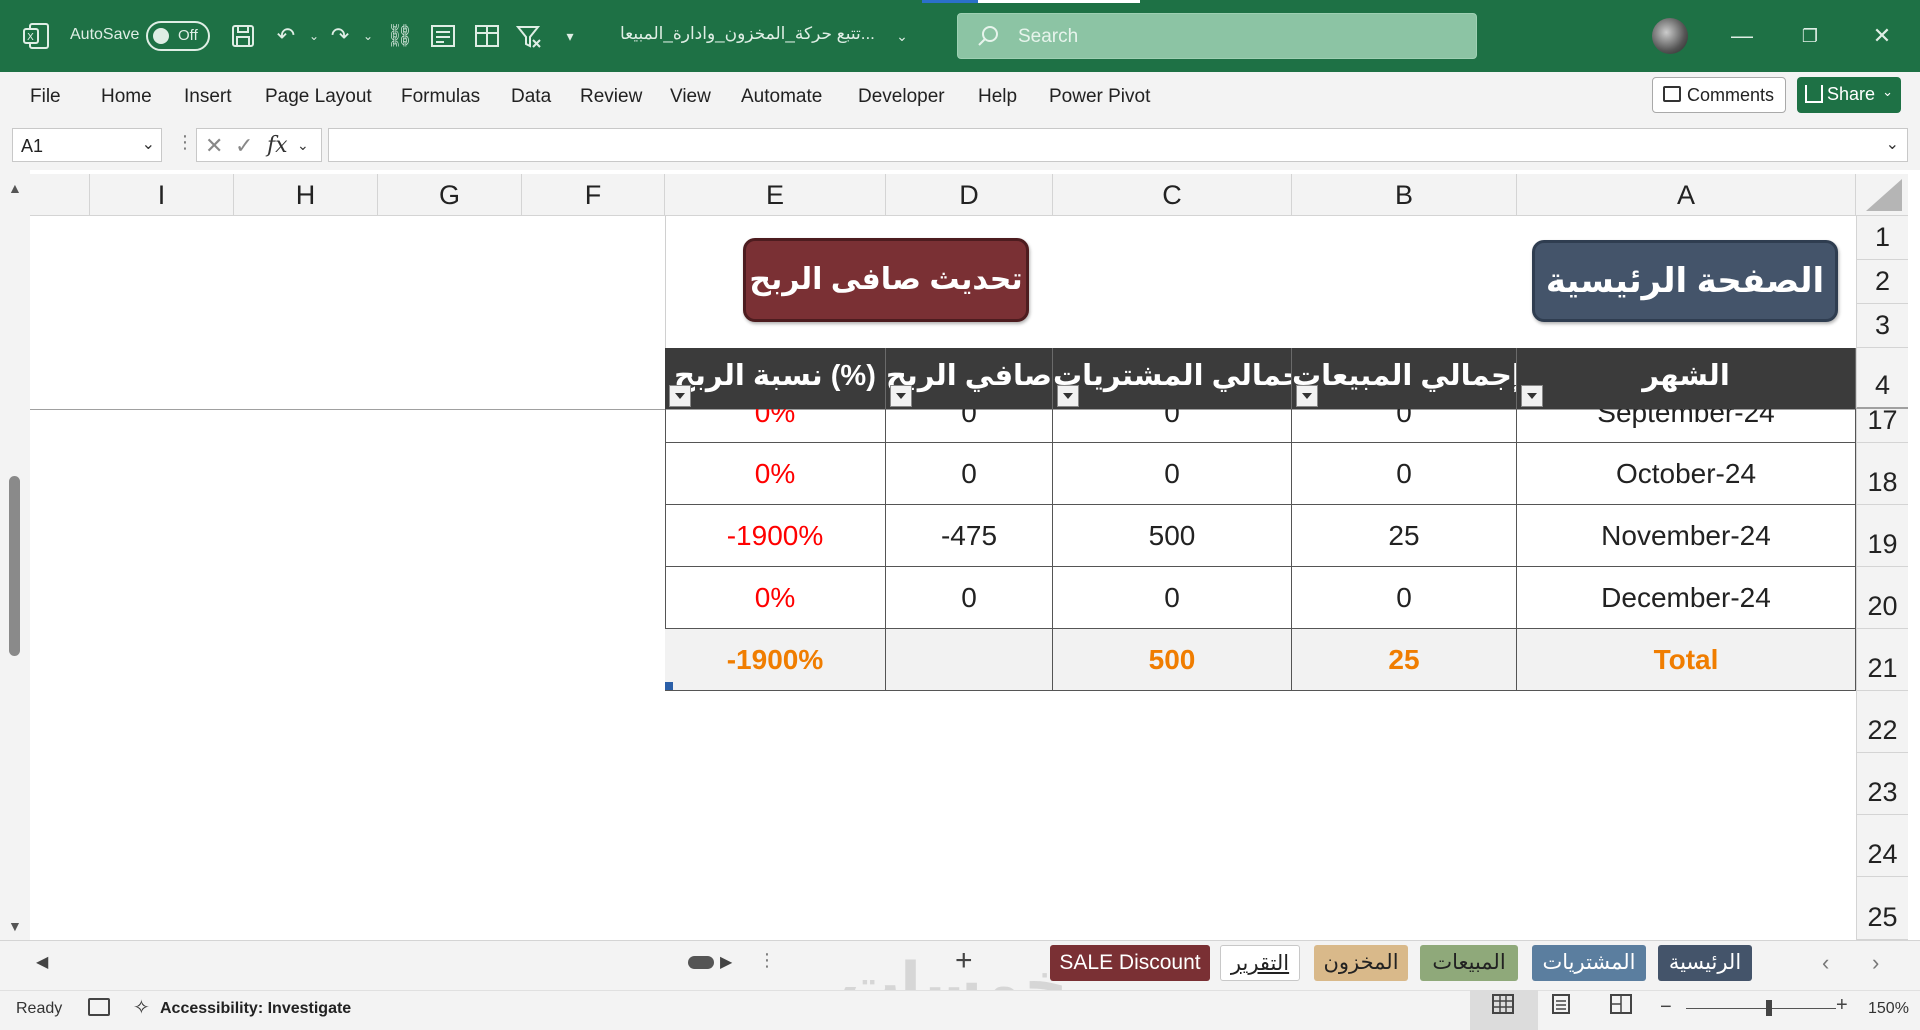  Describe the element at coordinates (1404, 378) in the screenshot. I see `header-total-sales: إجمالي المبيعات` at that location.